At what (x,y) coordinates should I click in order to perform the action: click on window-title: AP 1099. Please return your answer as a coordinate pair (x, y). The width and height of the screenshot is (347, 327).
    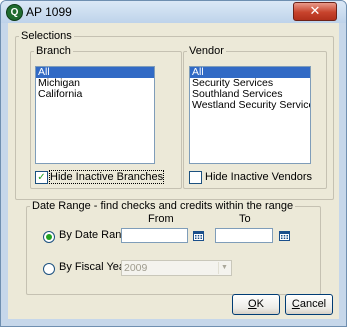
    Looking at the image, I should click on (49, 12).